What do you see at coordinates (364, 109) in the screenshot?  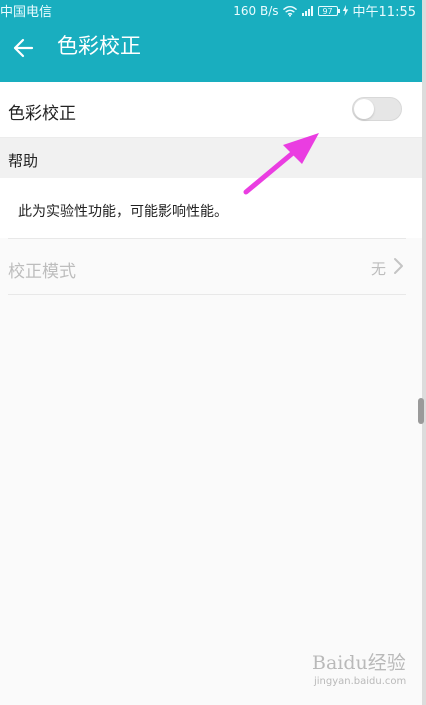 I see `toggle-knob` at bounding box center [364, 109].